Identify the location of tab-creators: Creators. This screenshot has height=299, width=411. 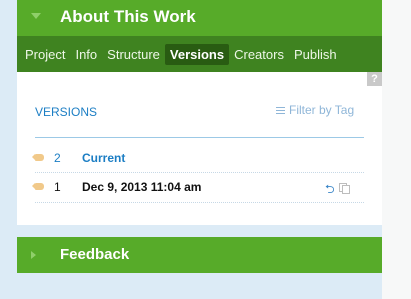
(259, 54).